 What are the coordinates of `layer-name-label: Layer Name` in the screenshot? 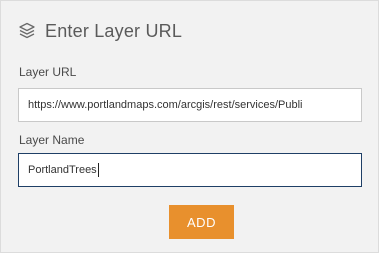 It's located at (52, 140).